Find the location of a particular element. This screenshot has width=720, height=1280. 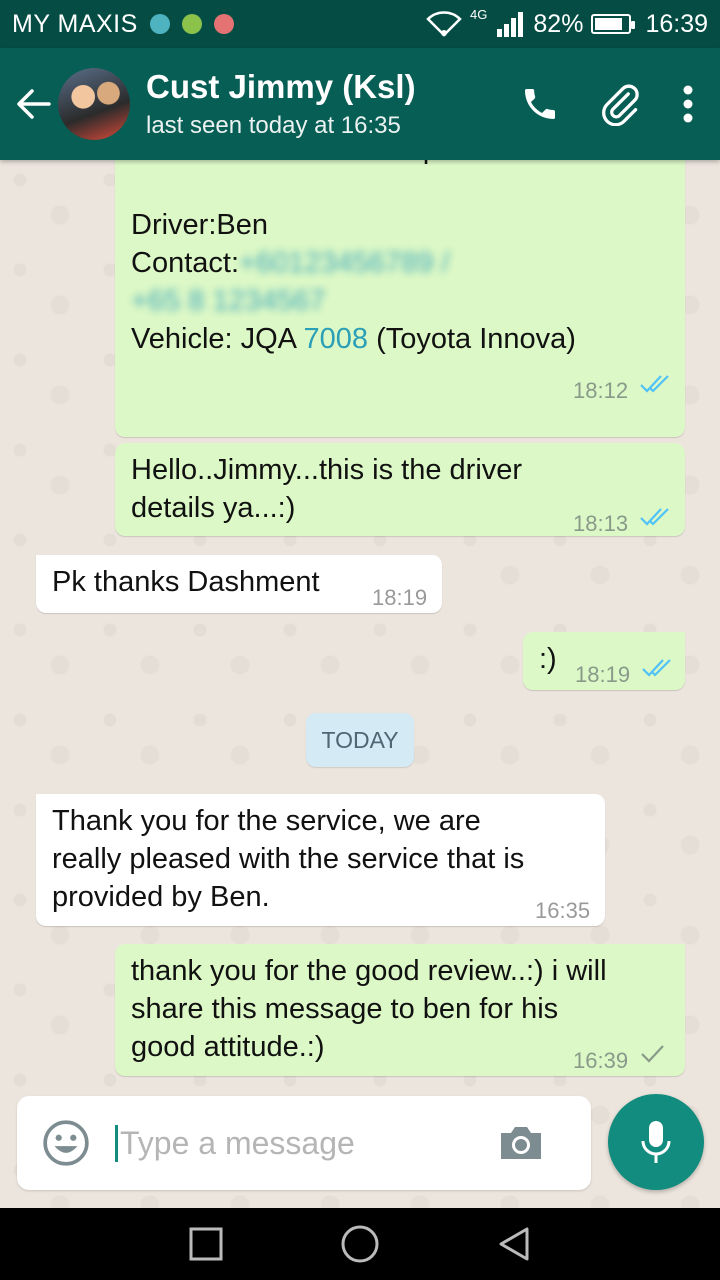

home-button is located at coordinates (360, 1244).